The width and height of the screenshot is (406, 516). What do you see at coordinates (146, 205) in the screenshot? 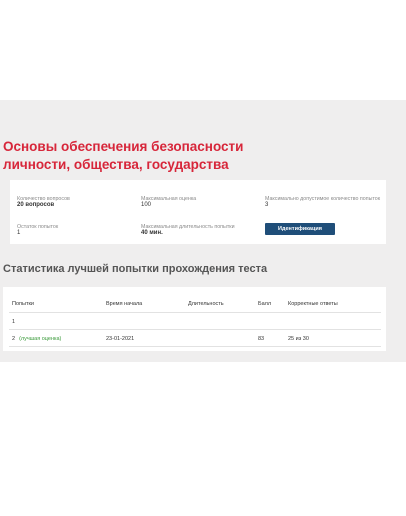
I see `max-score-value: 100` at bounding box center [146, 205].